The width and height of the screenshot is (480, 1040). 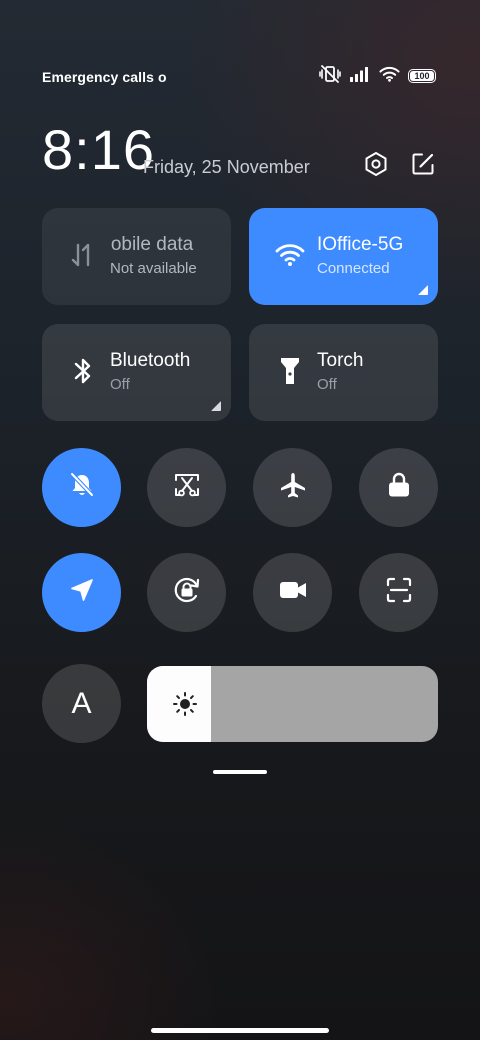 I want to click on video-camera-icon, so click(x=293, y=592).